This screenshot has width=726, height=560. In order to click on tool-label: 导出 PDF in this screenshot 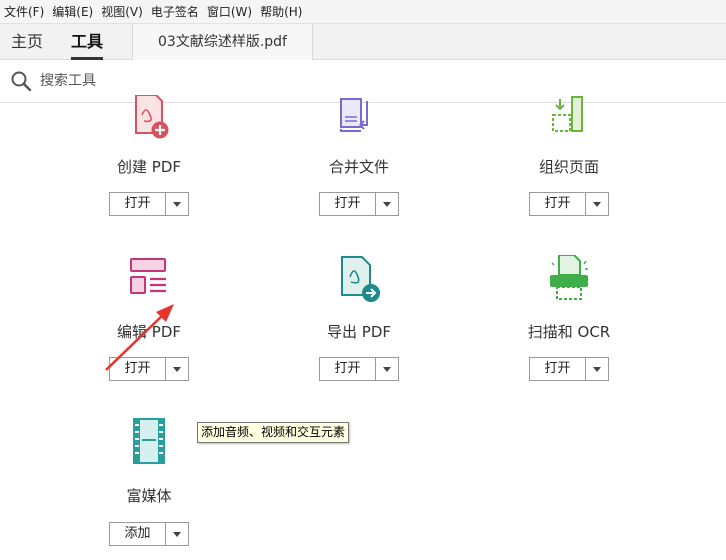, I will do `click(359, 332)`.